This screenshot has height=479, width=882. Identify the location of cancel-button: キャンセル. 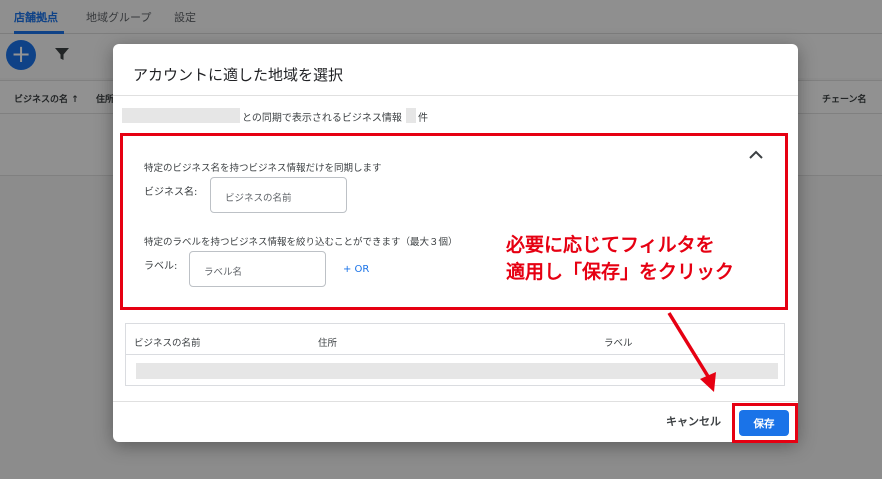
(693, 421).